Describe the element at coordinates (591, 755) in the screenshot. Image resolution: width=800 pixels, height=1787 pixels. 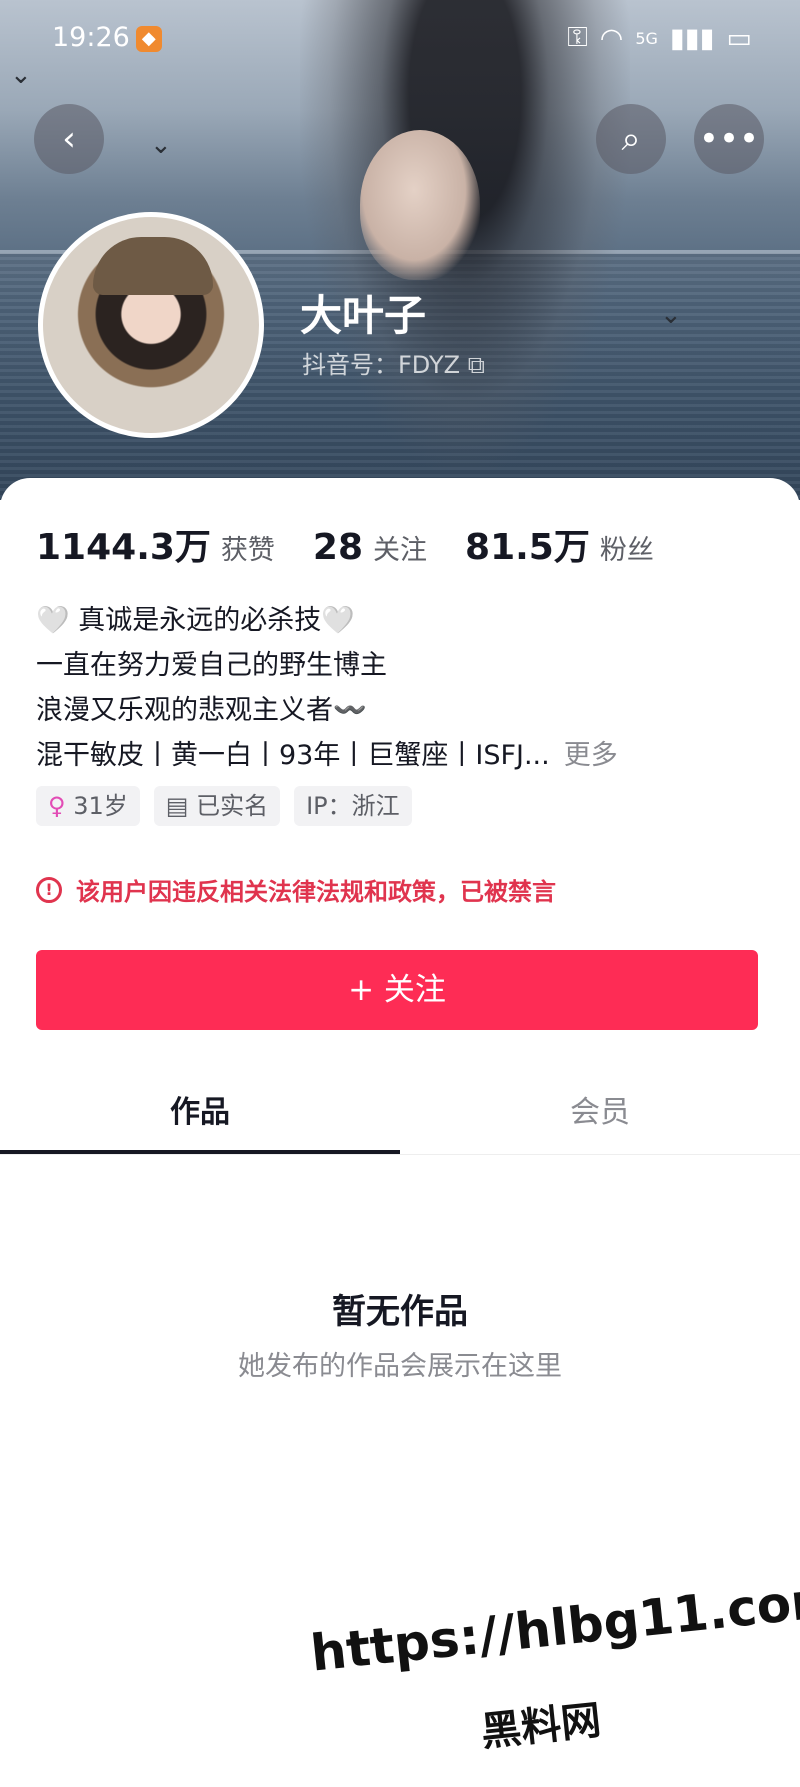
I see `bio-more-link: 更多` at that location.